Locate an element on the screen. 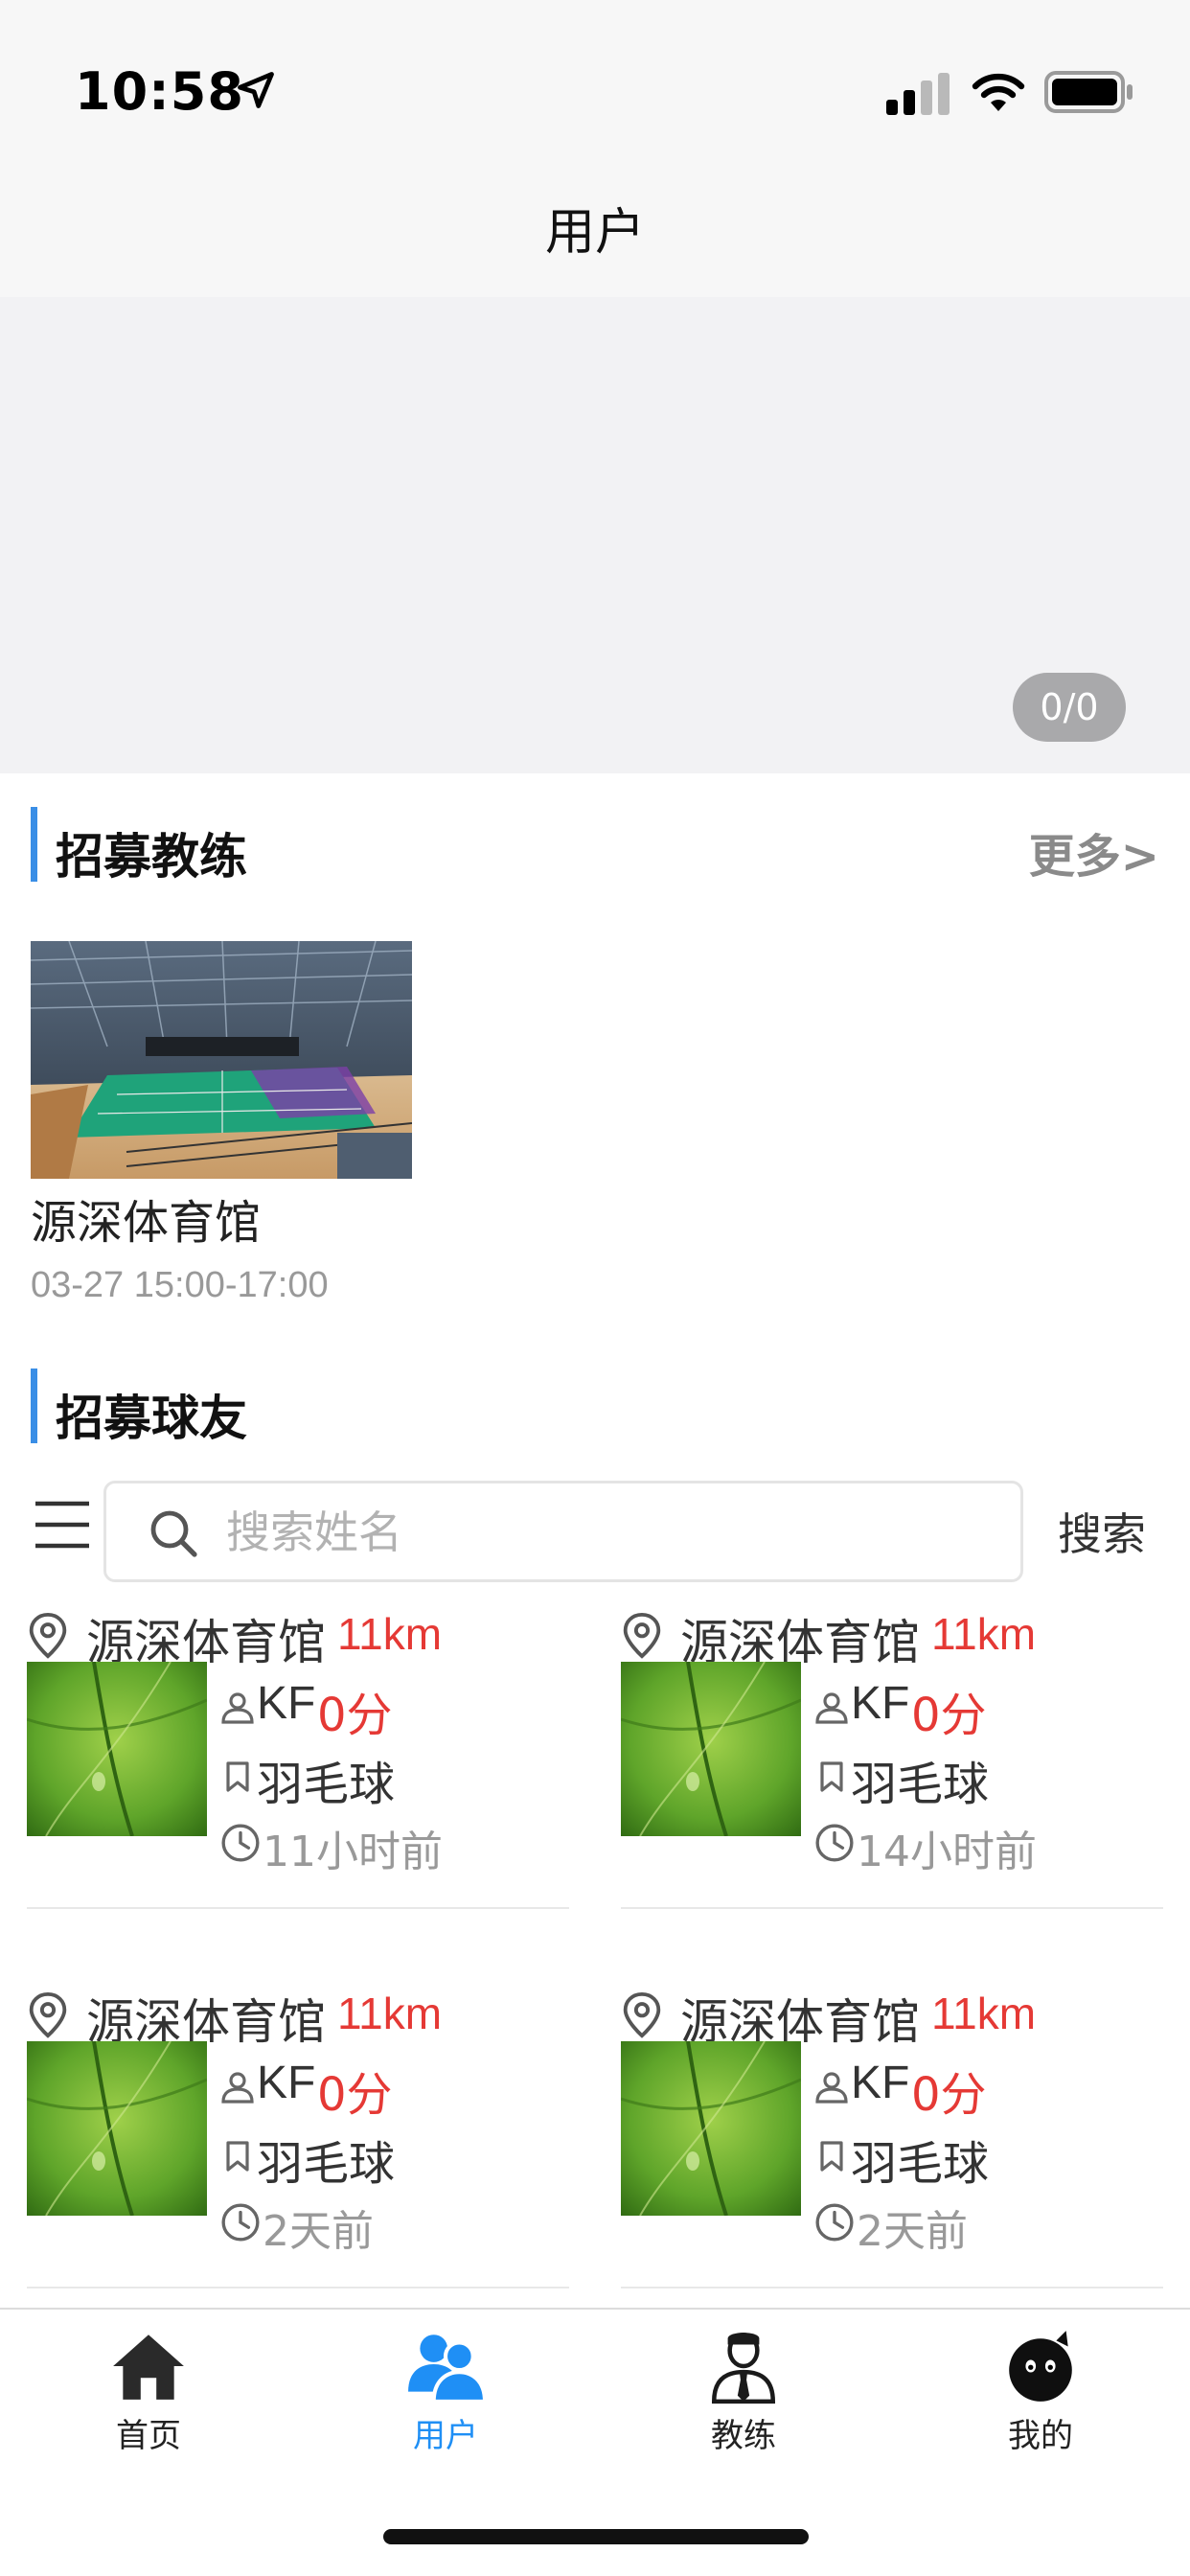 This screenshot has width=1190, height=2576. home-icon is located at coordinates (148, 2367).